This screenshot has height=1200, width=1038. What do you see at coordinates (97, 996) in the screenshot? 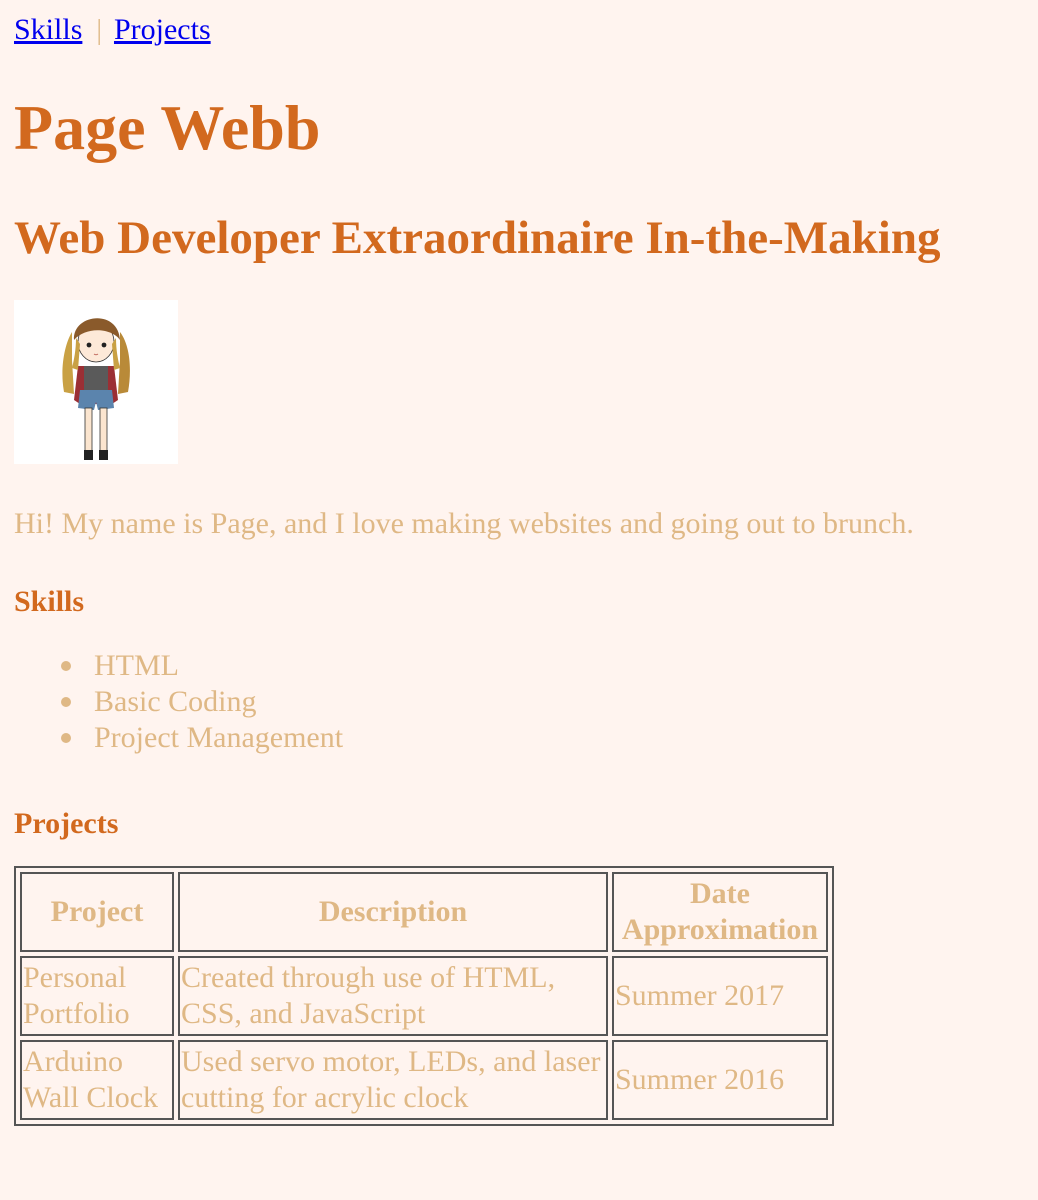
I see `table-cell-project: Personal Portfolio` at bounding box center [97, 996].